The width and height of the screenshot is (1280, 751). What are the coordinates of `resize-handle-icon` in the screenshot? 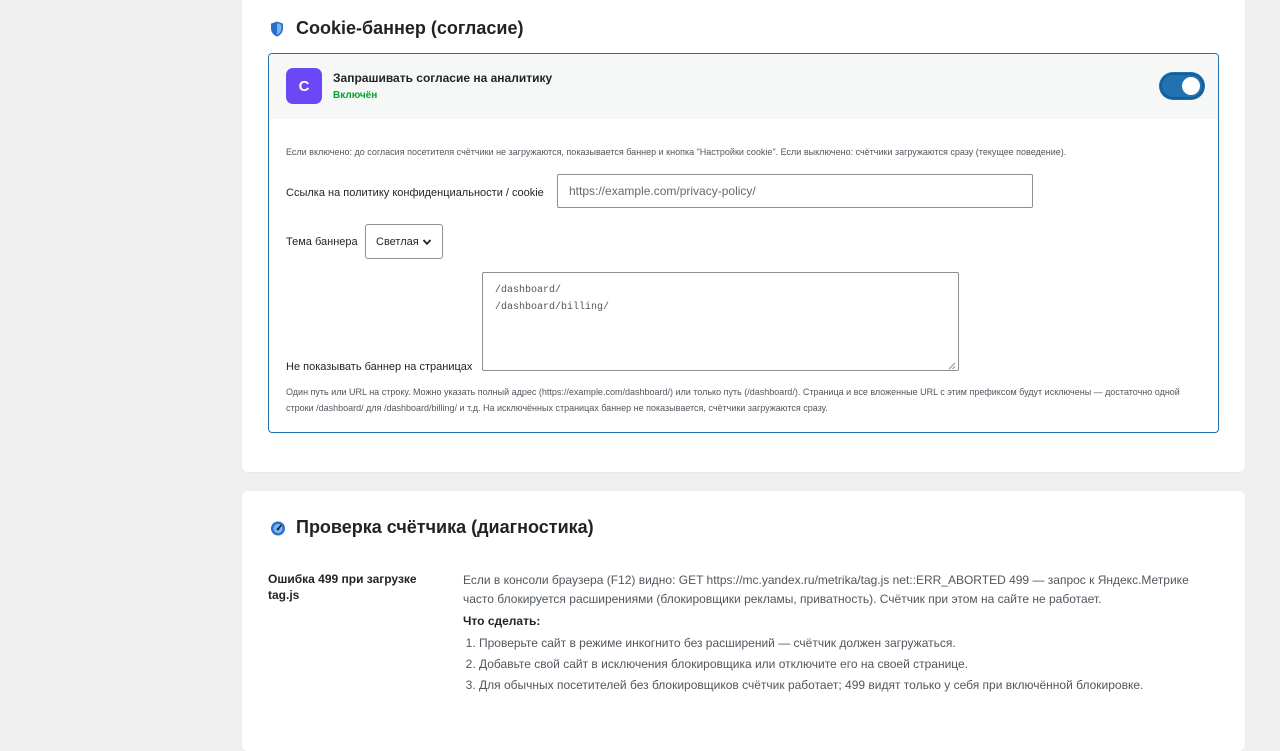 It's located at (952, 365).